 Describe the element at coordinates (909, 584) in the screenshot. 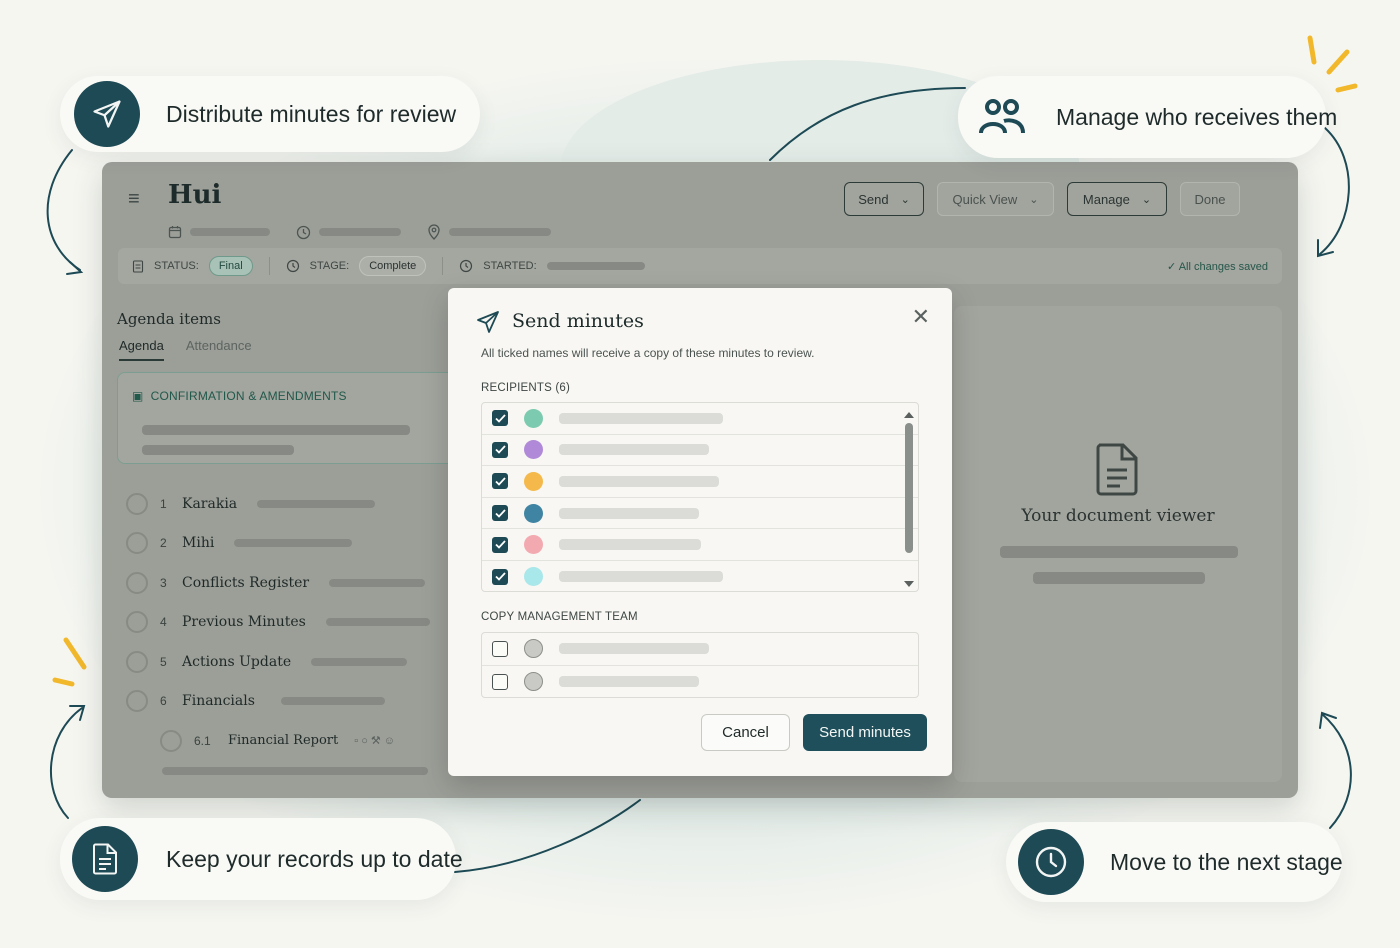

I see `scroll-down-icon` at that location.